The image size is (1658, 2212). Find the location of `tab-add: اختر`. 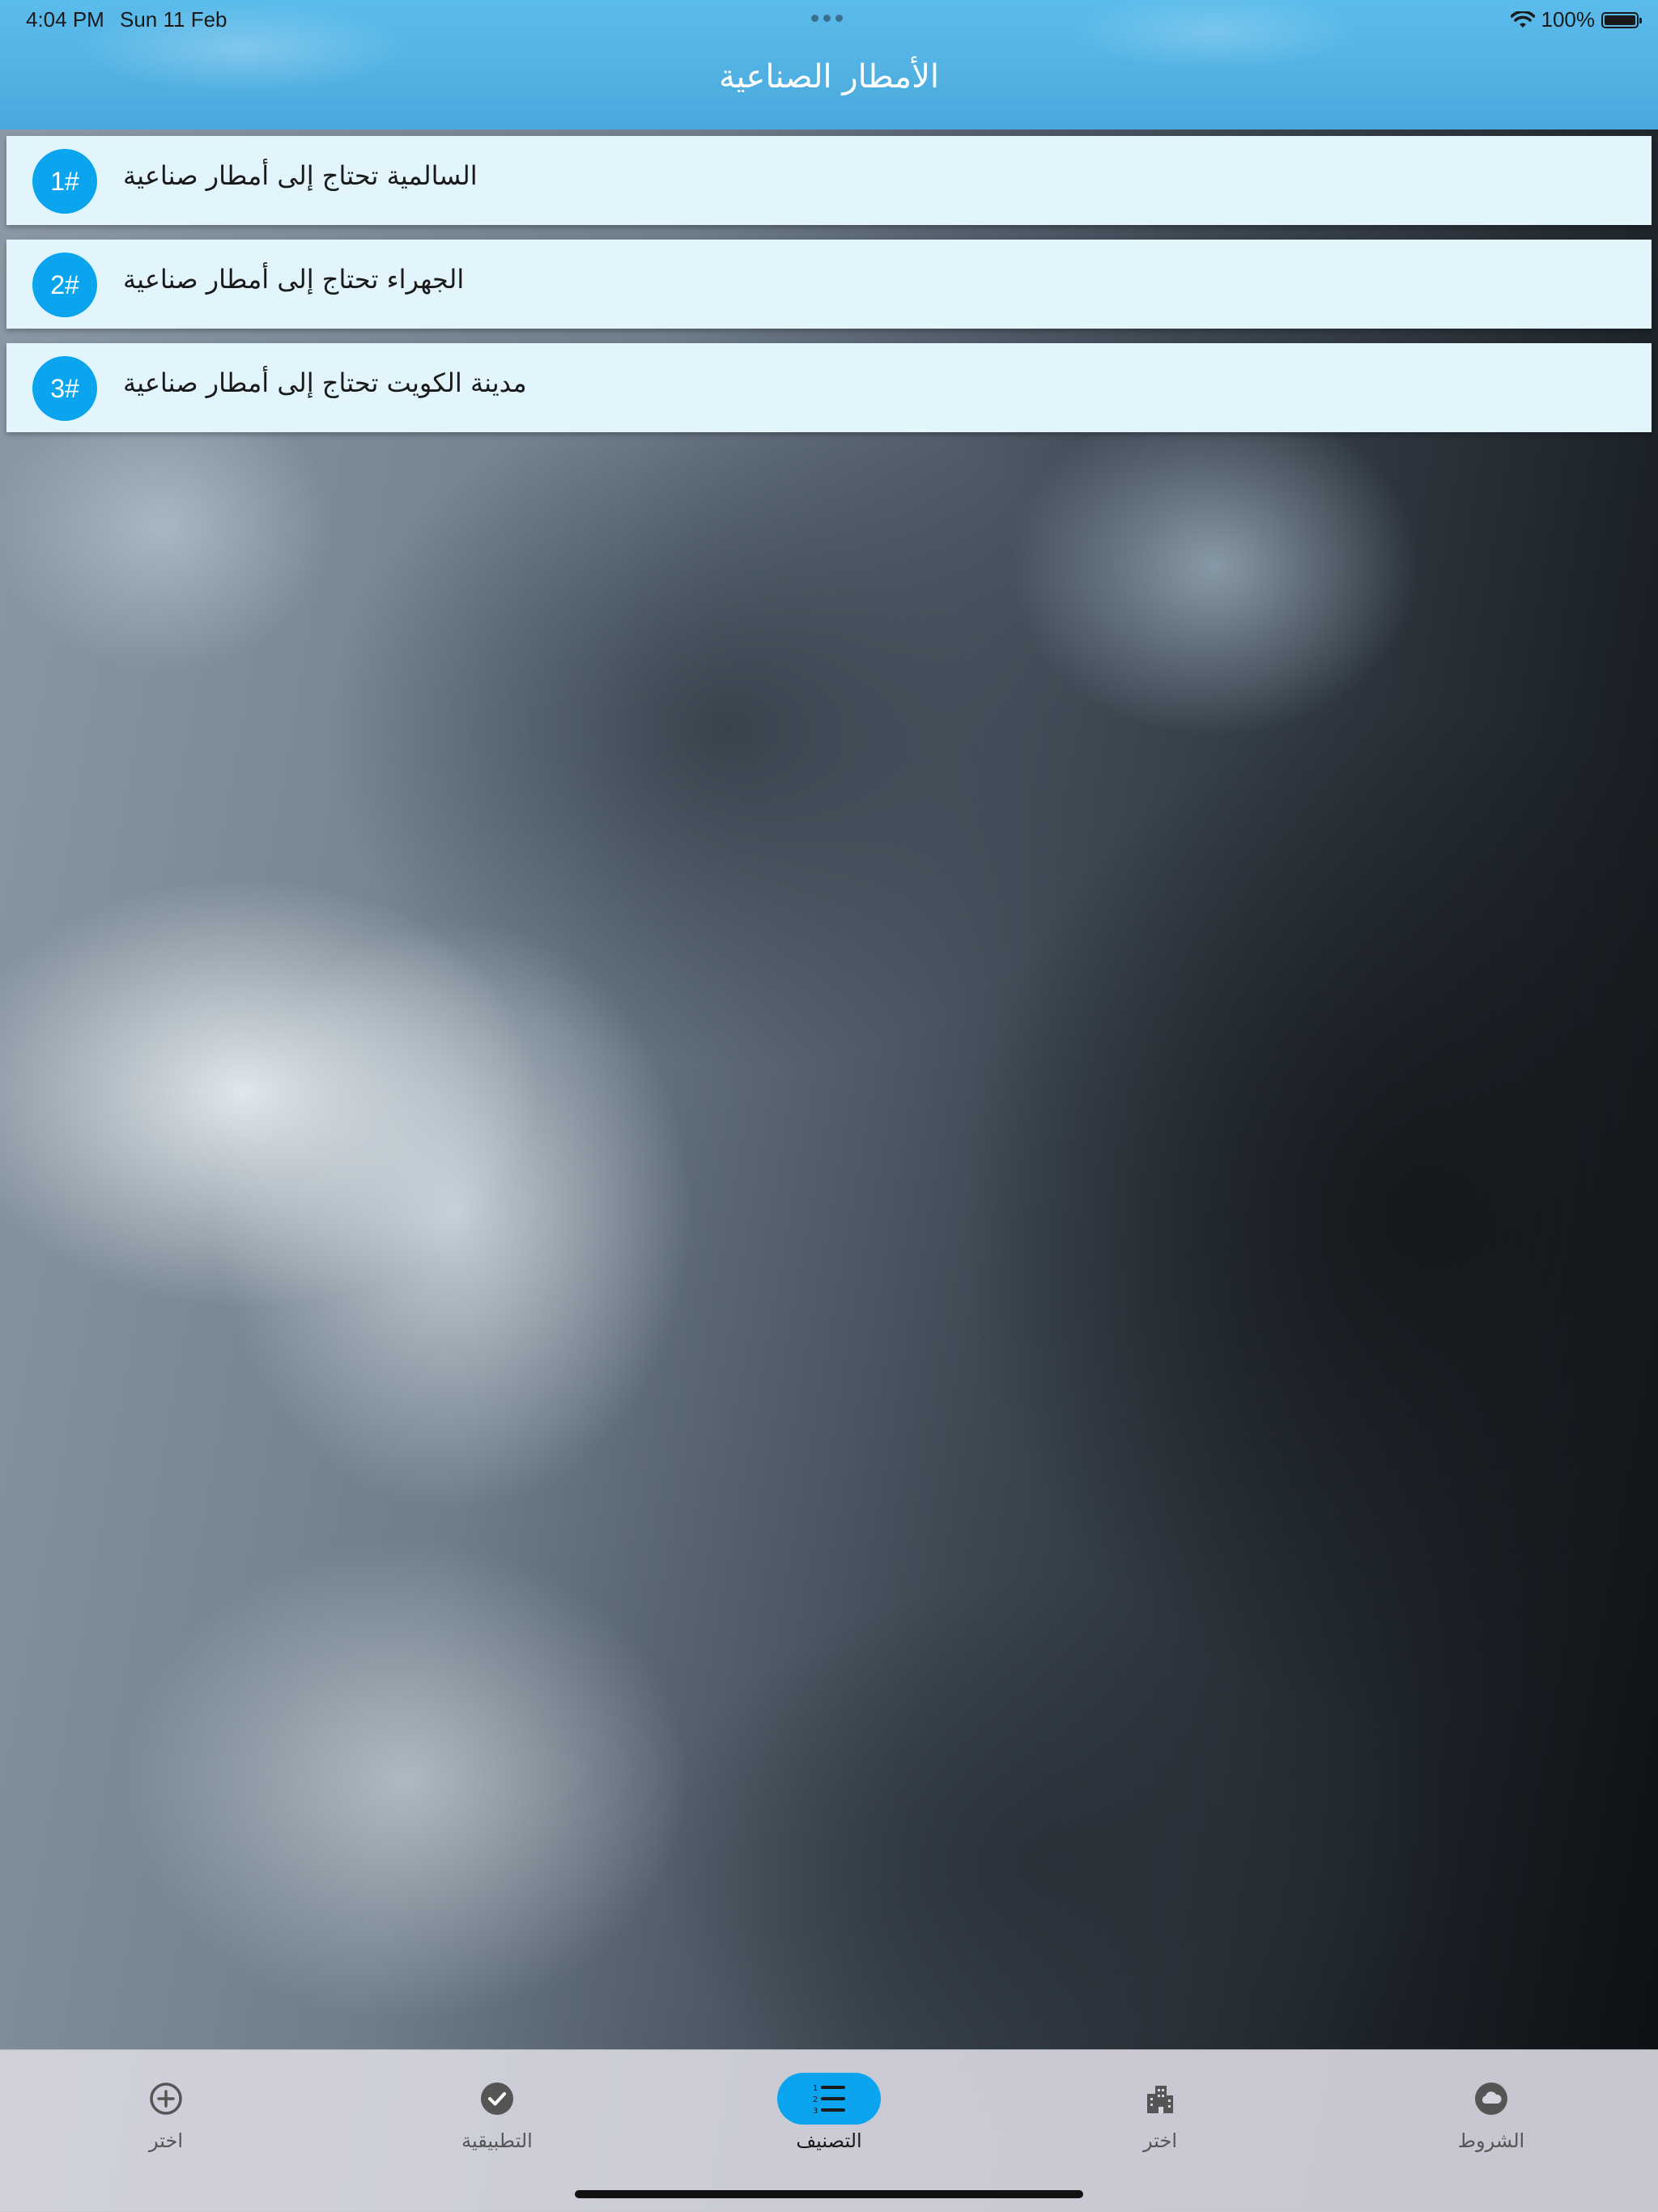

tab-add: اختر is located at coordinates (166, 2121).